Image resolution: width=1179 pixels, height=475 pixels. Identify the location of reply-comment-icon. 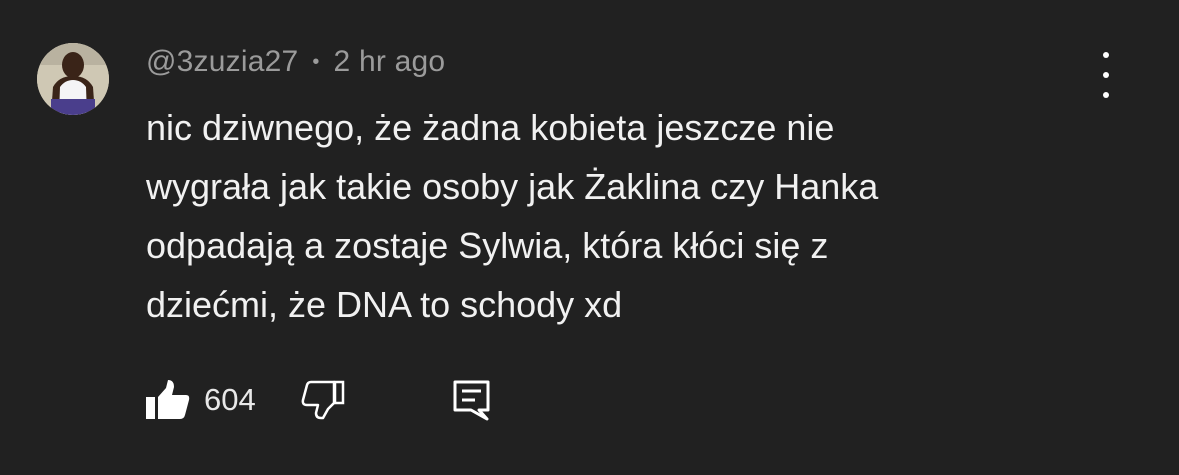
(471, 400).